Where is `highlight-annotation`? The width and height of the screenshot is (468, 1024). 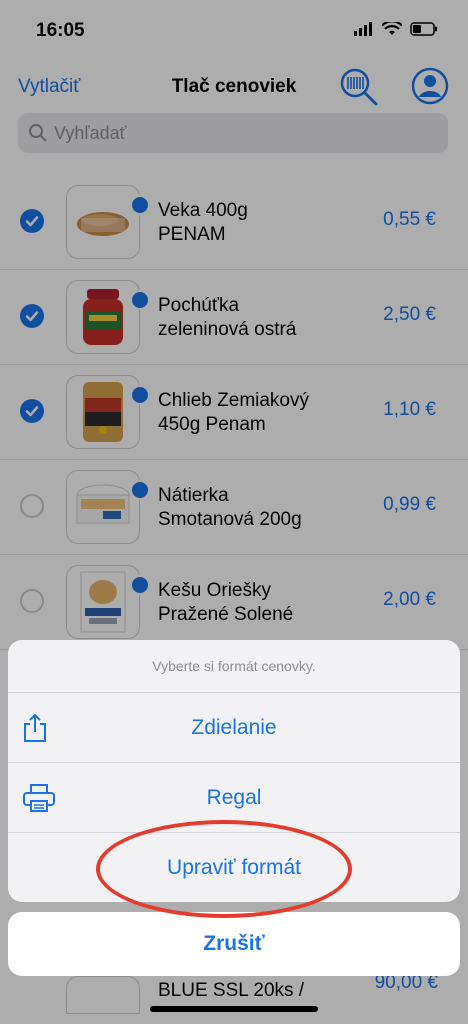
highlight-annotation is located at coordinates (224, 869).